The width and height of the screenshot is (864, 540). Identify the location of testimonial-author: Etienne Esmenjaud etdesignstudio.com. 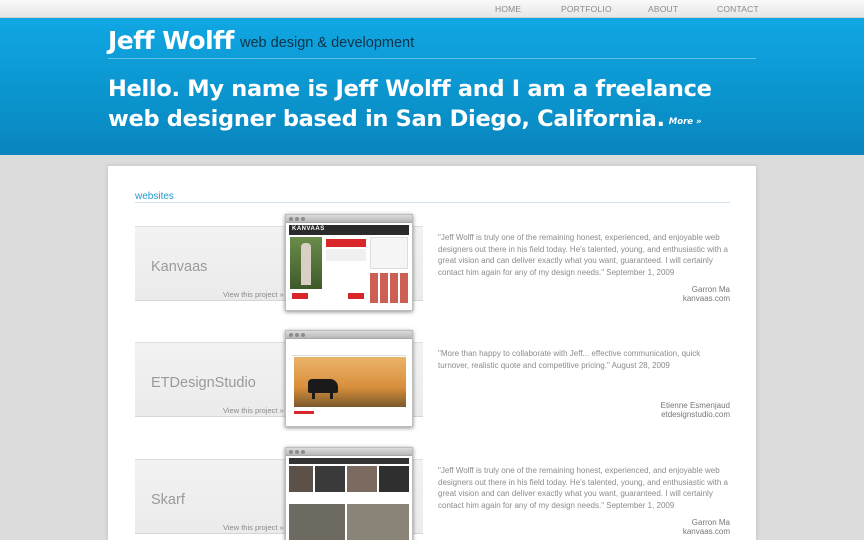
(630, 410).